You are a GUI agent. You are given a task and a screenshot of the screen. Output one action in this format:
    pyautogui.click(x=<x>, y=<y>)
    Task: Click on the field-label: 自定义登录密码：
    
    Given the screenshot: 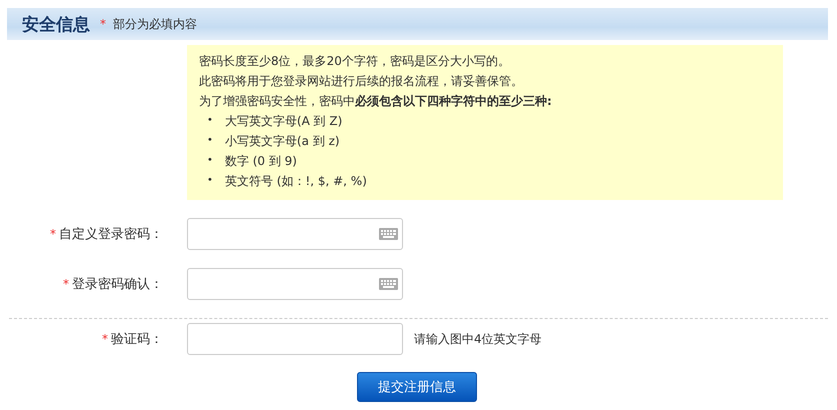 What is the action you would take?
    pyautogui.click(x=111, y=234)
    